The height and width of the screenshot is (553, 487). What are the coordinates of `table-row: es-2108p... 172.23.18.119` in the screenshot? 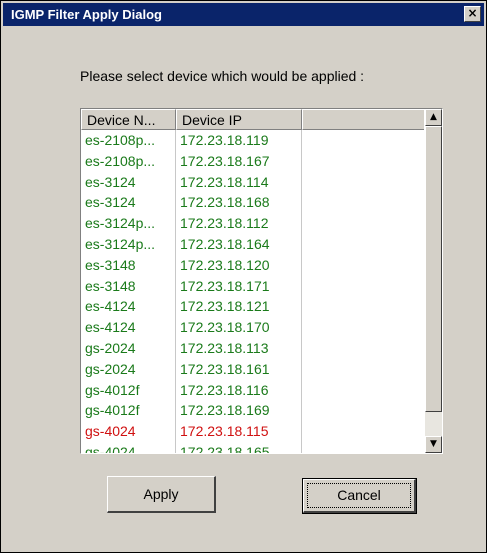 It's located at (252, 140).